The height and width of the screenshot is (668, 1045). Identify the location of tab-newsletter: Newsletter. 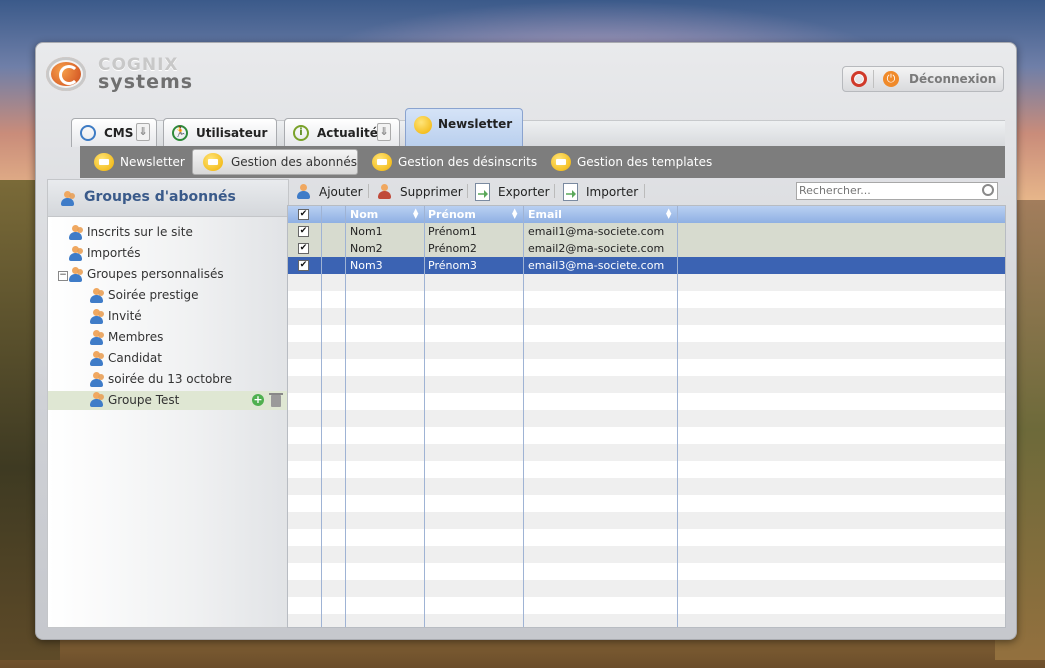
(464, 127).